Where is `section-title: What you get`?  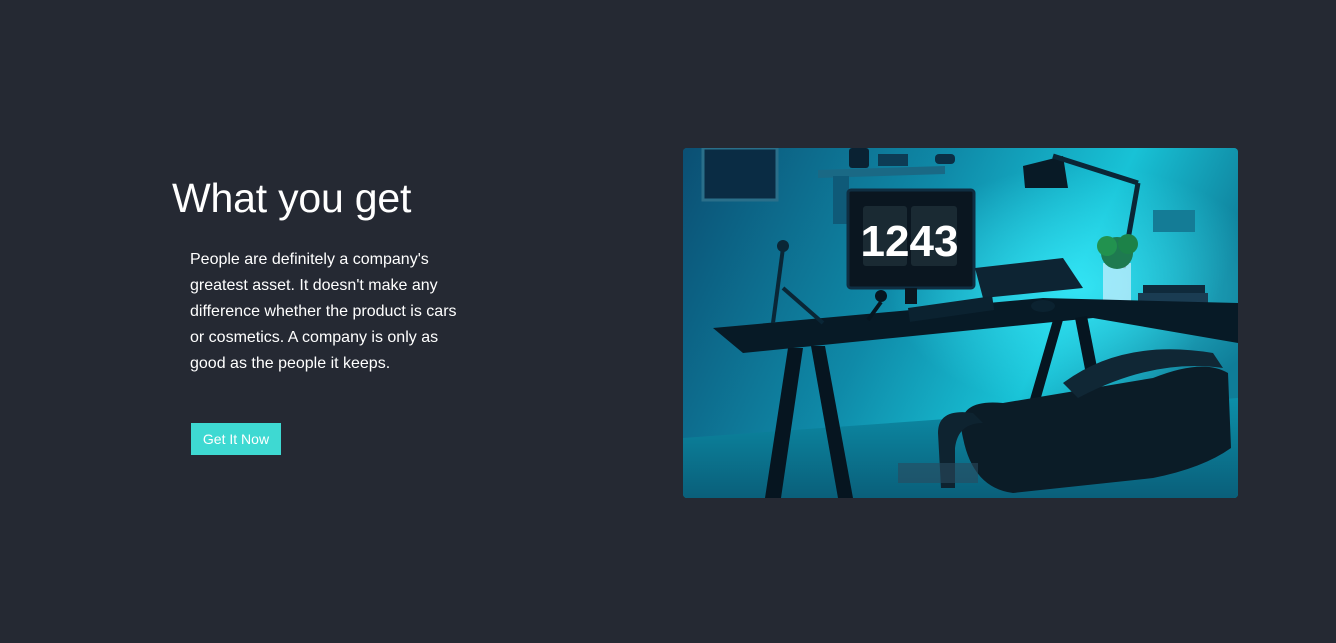
section-title: What you get is located at coordinates (292, 198).